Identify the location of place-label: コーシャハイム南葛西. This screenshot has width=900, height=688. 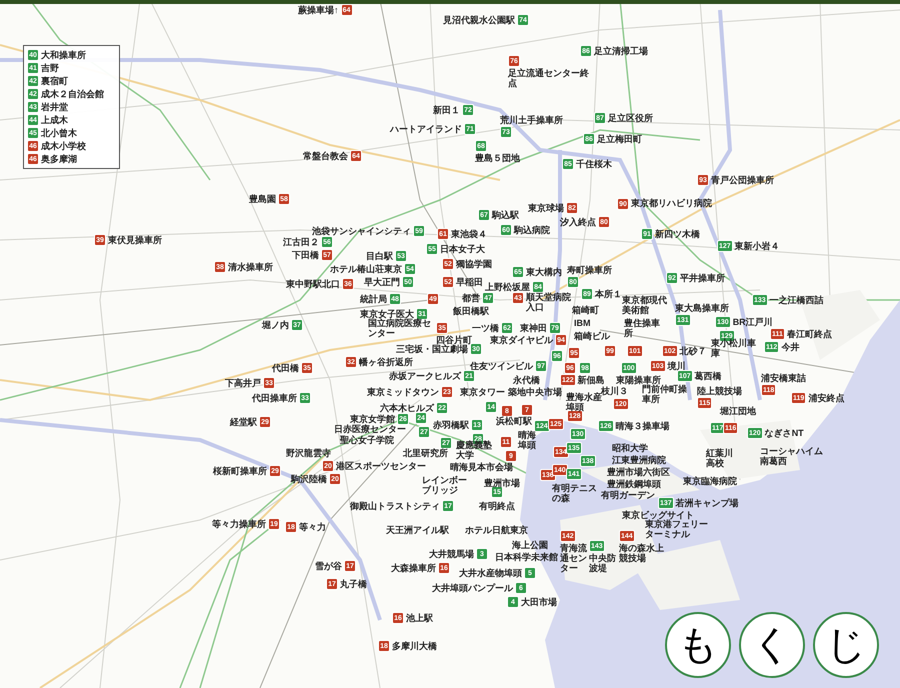
(792, 456).